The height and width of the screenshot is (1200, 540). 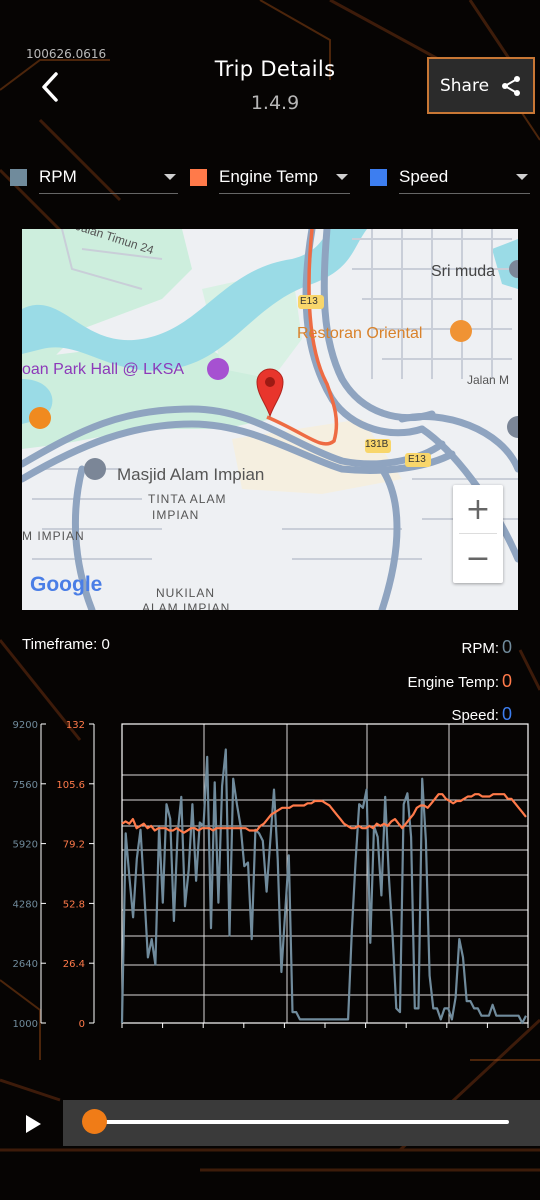 What do you see at coordinates (511, 85) in the screenshot?
I see `share-icon` at bounding box center [511, 85].